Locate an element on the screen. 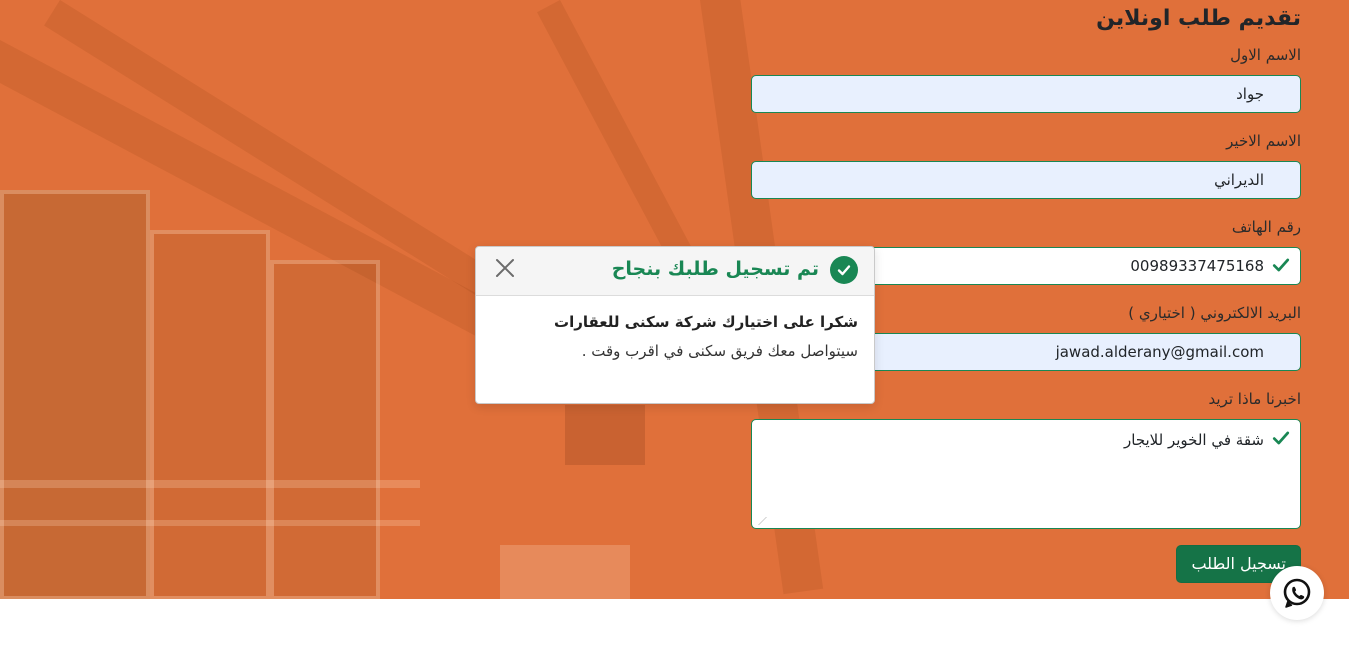 The width and height of the screenshot is (1349, 649). phone-label: رقم الهاتف is located at coordinates (1266, 227).